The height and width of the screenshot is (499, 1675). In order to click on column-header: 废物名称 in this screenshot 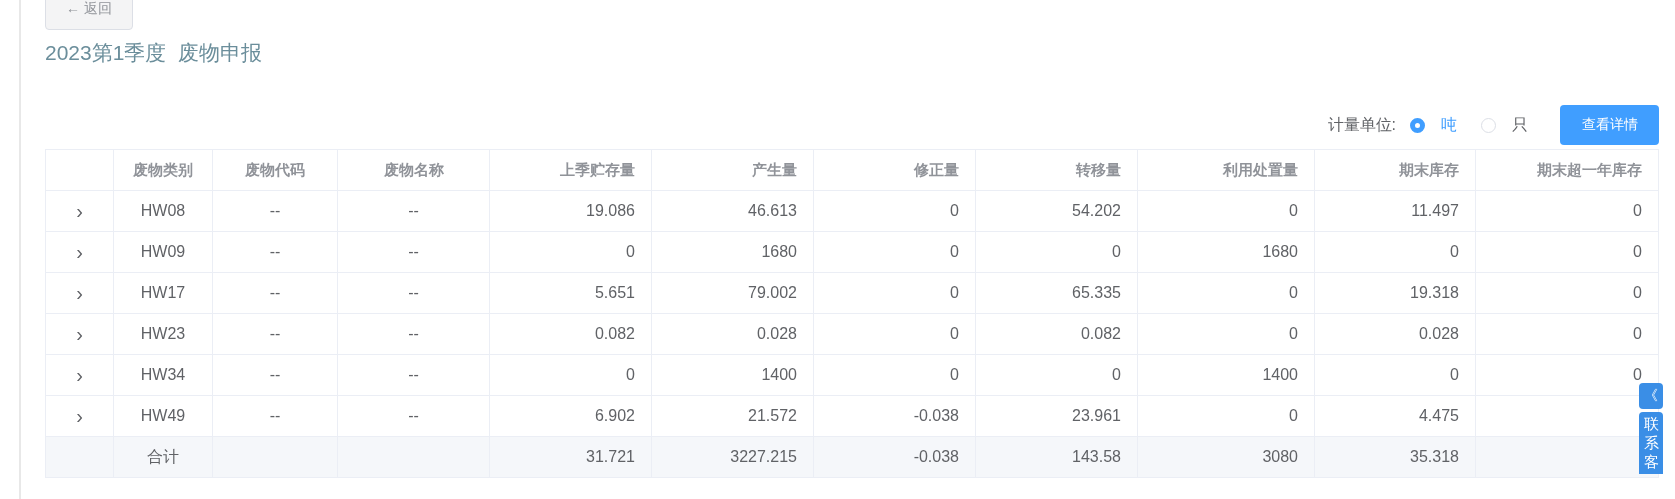, I will do `click(413, 170)`.